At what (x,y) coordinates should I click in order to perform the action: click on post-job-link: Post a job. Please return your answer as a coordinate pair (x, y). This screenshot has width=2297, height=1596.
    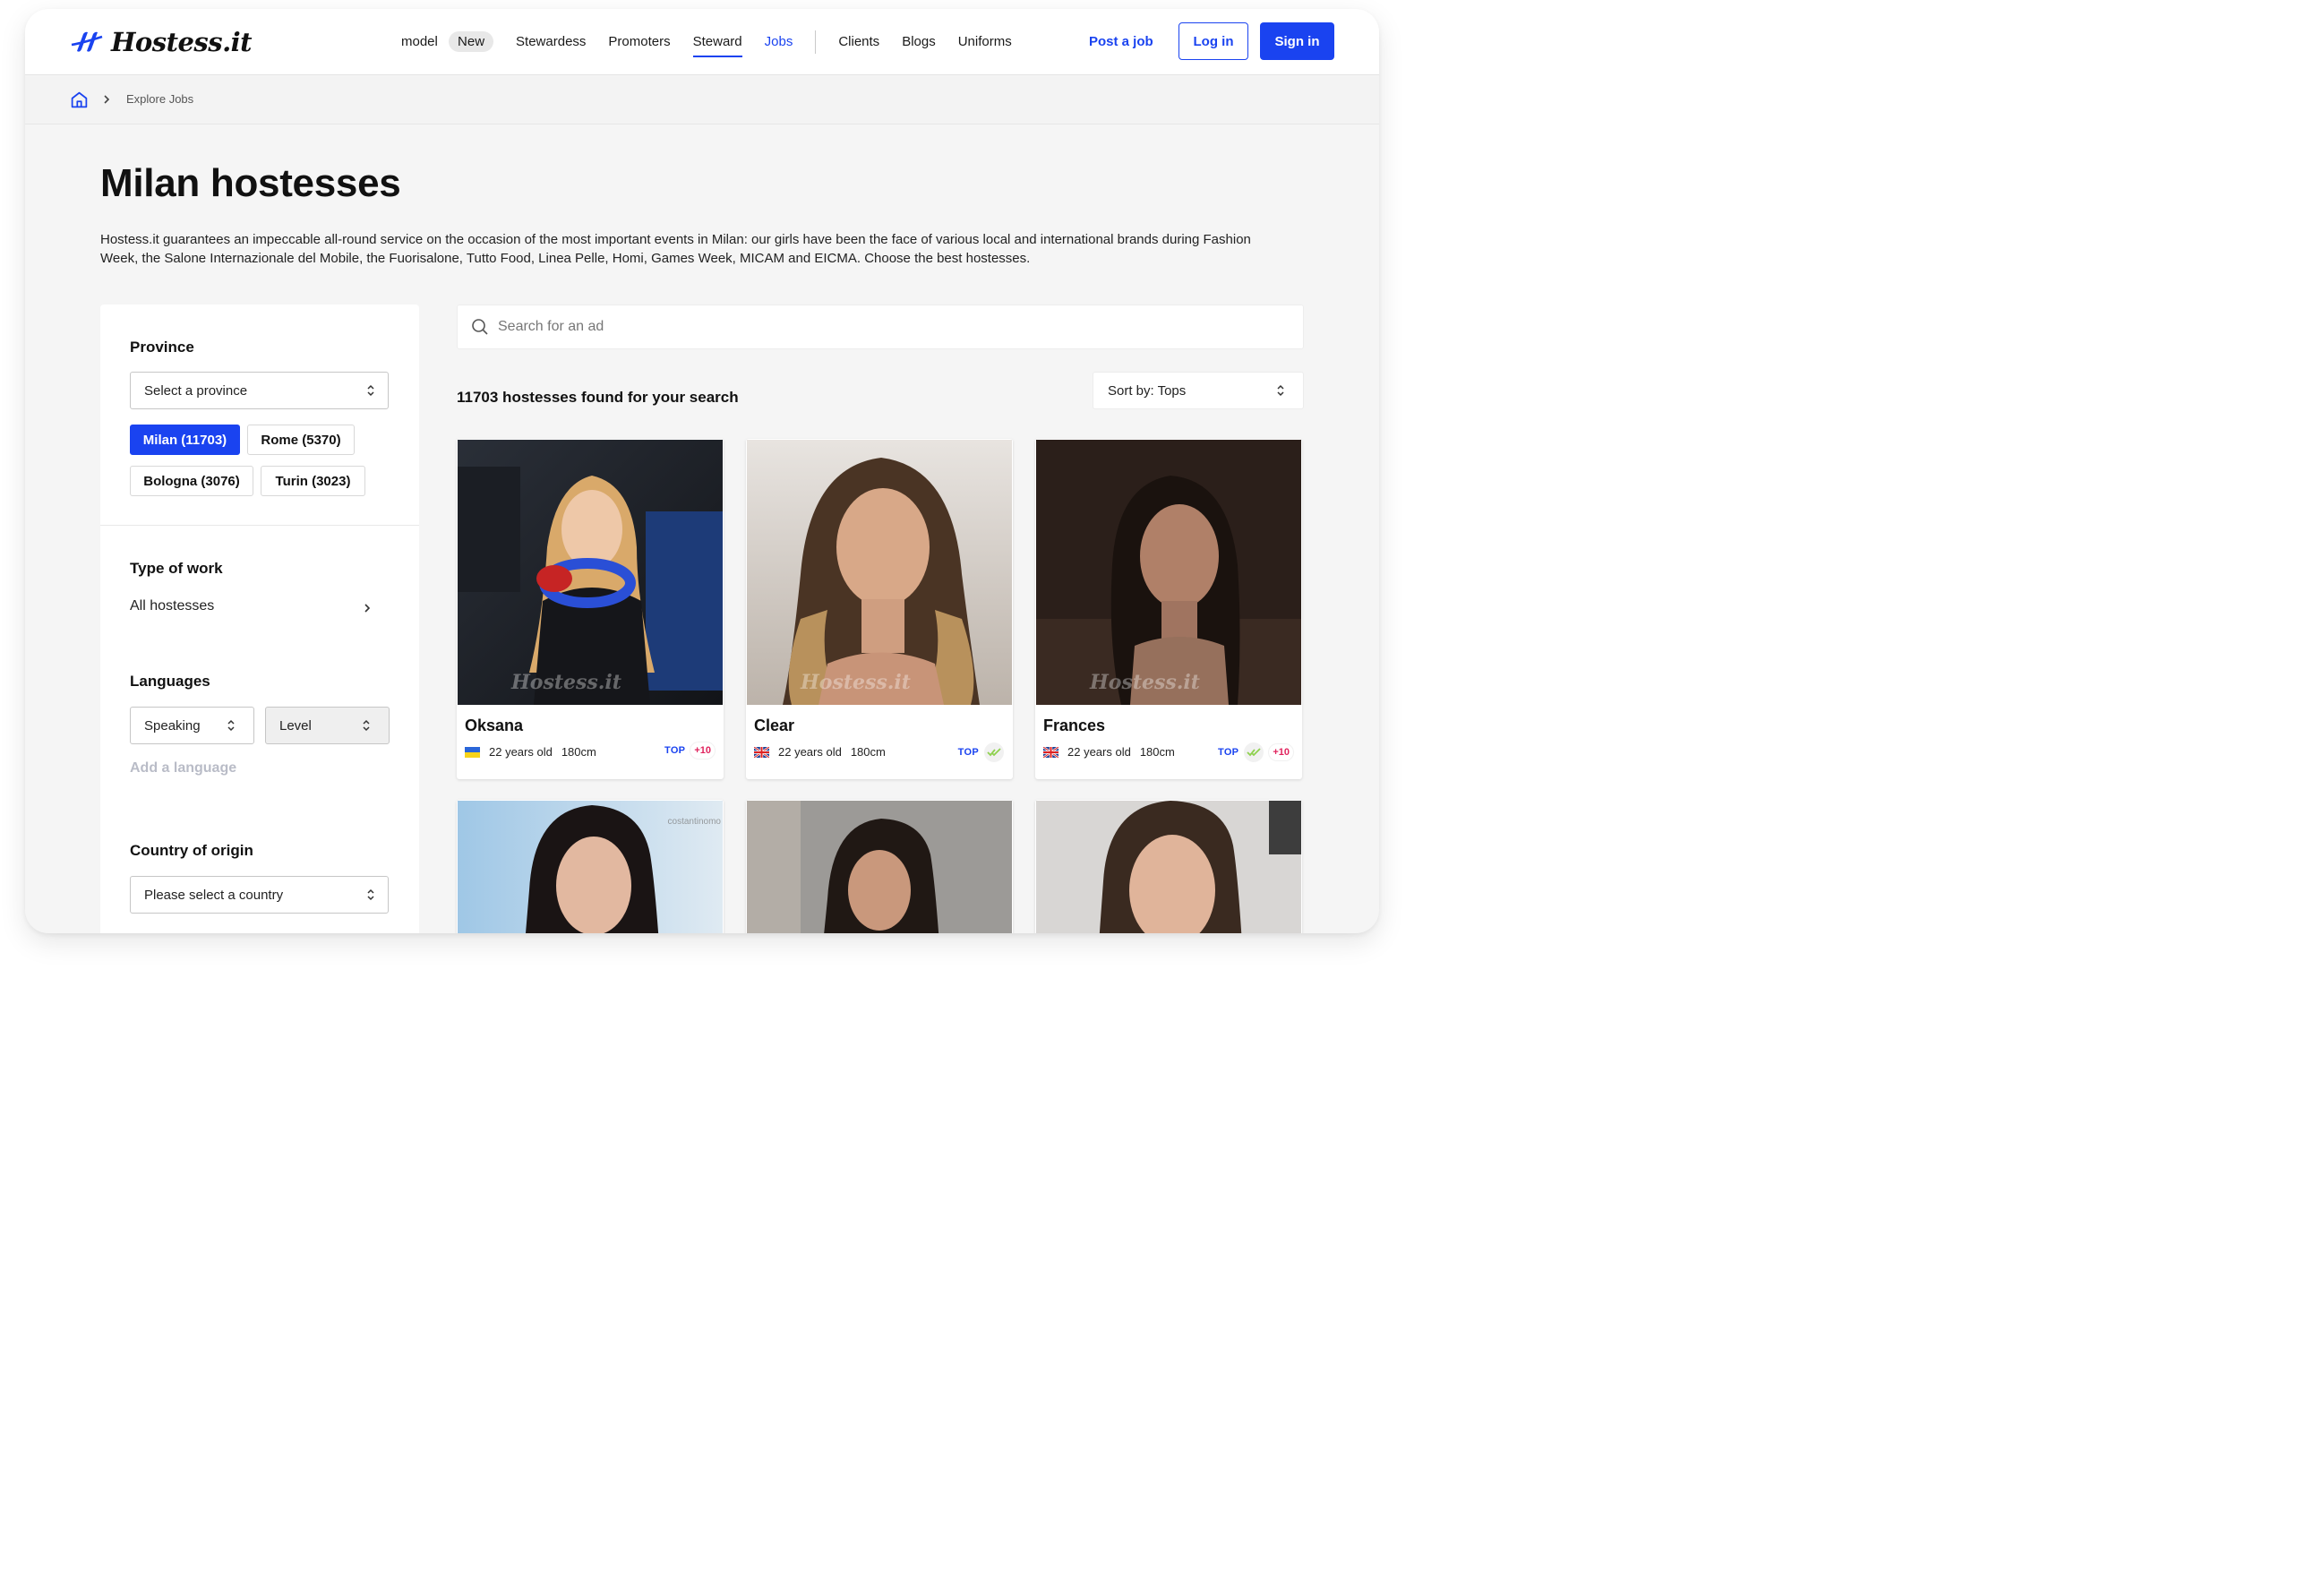
    Looking at the image, I should click on (1121, 42).